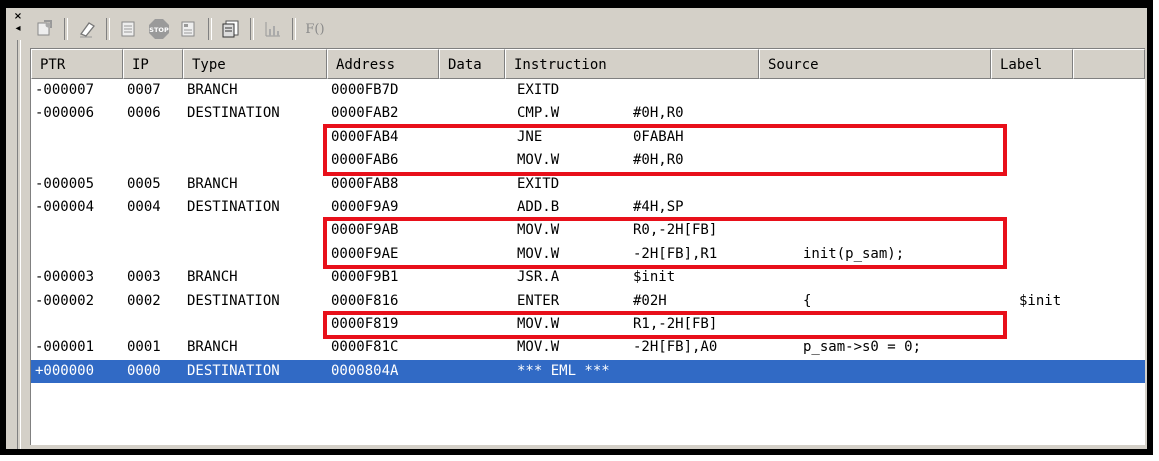  I want to click on source-cell: p_sam->s0 = 0;, so click(862, 347).